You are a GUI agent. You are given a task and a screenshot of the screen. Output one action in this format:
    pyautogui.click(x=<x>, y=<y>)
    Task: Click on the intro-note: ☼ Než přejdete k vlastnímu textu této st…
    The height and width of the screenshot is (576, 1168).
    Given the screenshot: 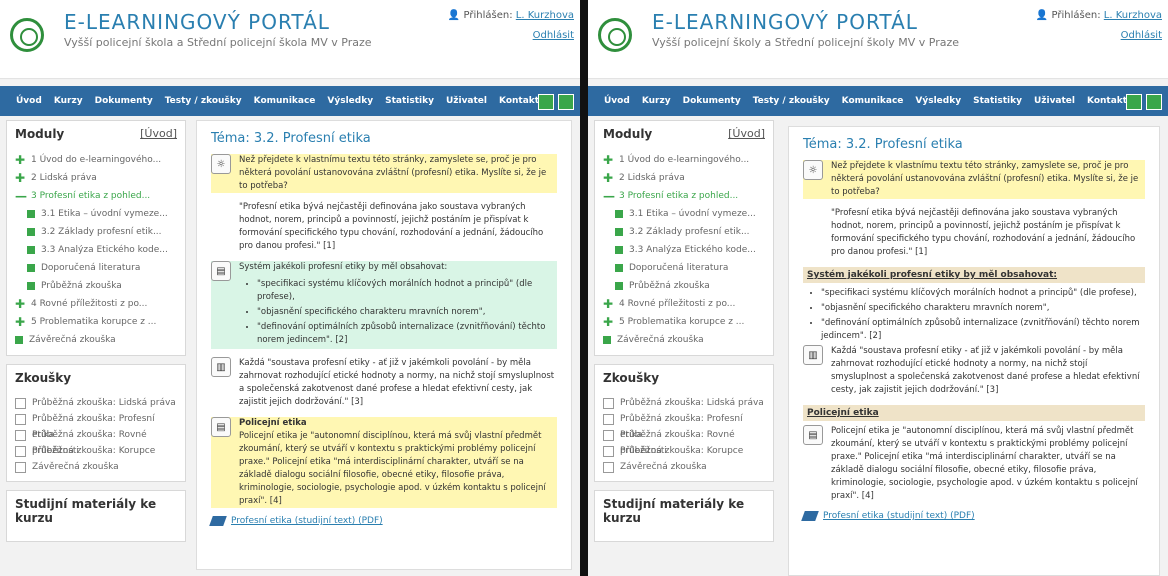 What is the action you would take?
    pyautogui.click(x=974, y=179)
    